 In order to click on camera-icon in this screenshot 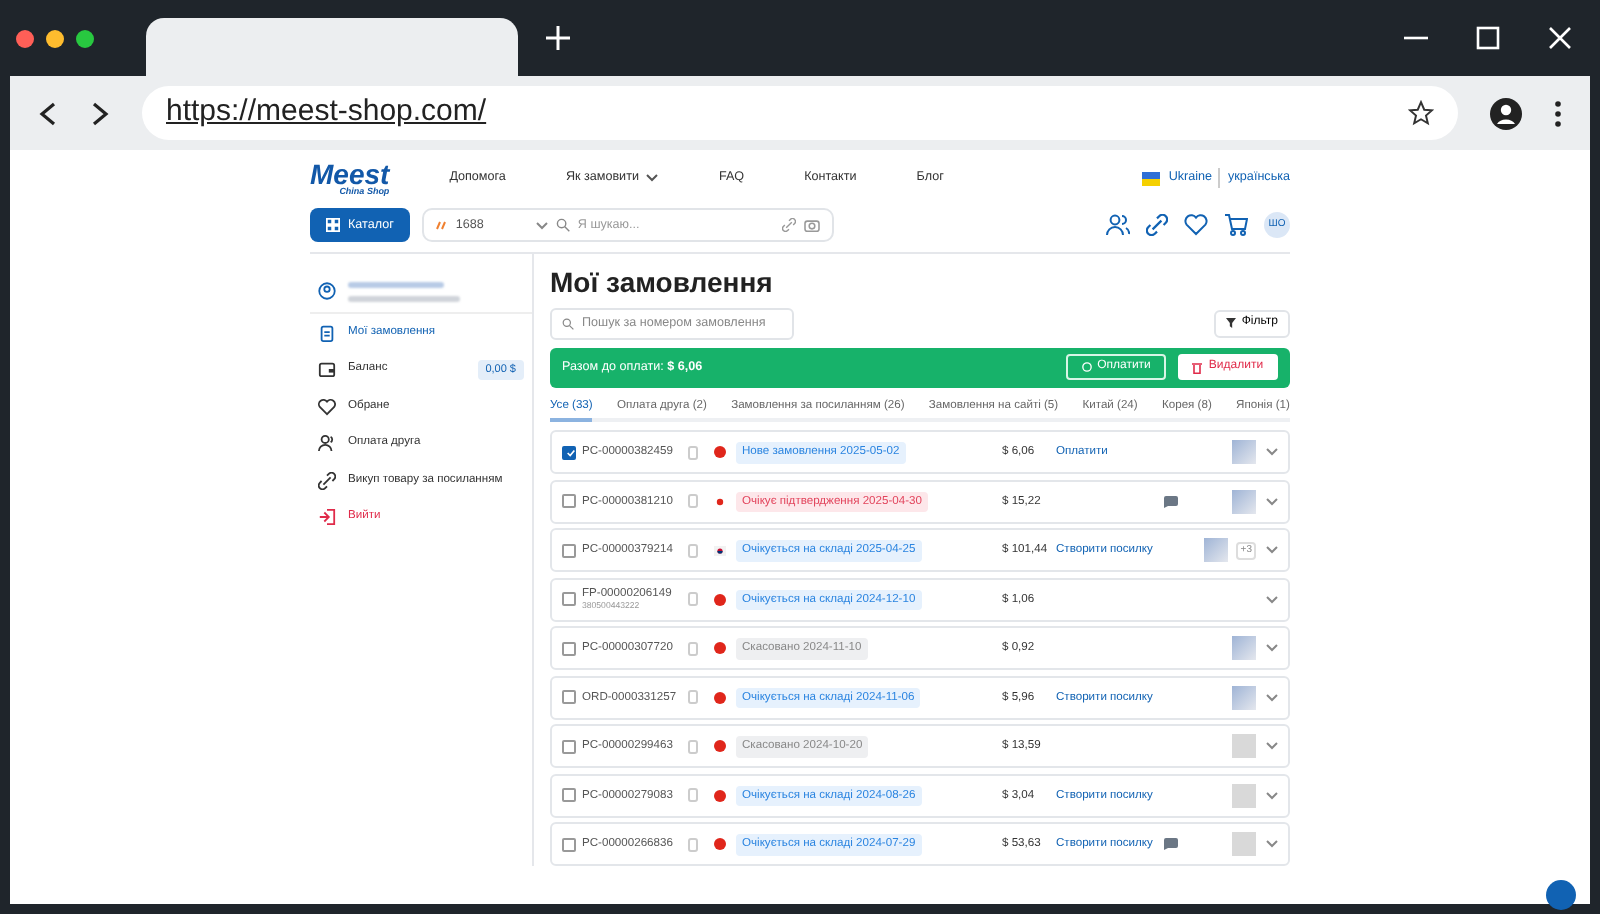, I will do `click(811, 225)`.